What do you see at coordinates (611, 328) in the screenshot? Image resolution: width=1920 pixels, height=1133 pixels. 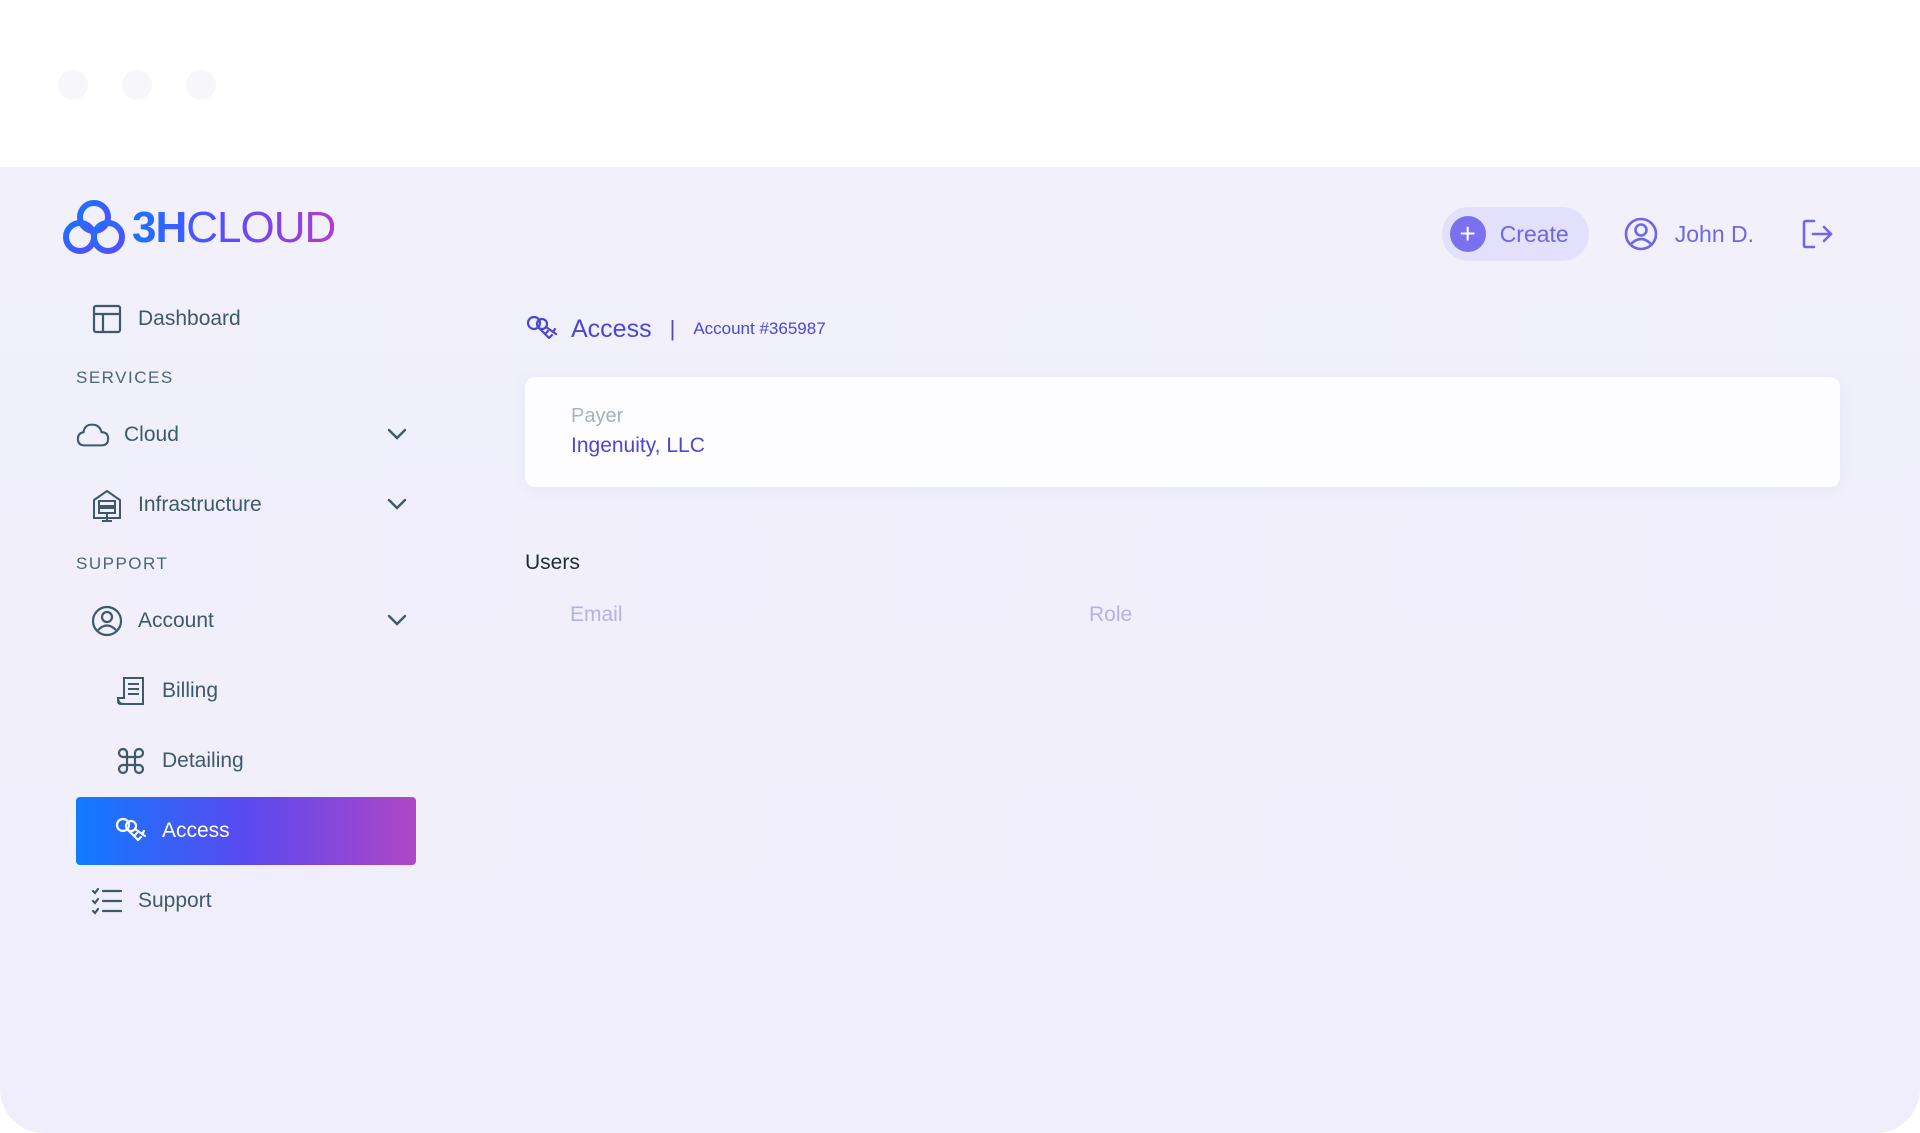 I see `page-title: Access` at bounding box center [611, 328].